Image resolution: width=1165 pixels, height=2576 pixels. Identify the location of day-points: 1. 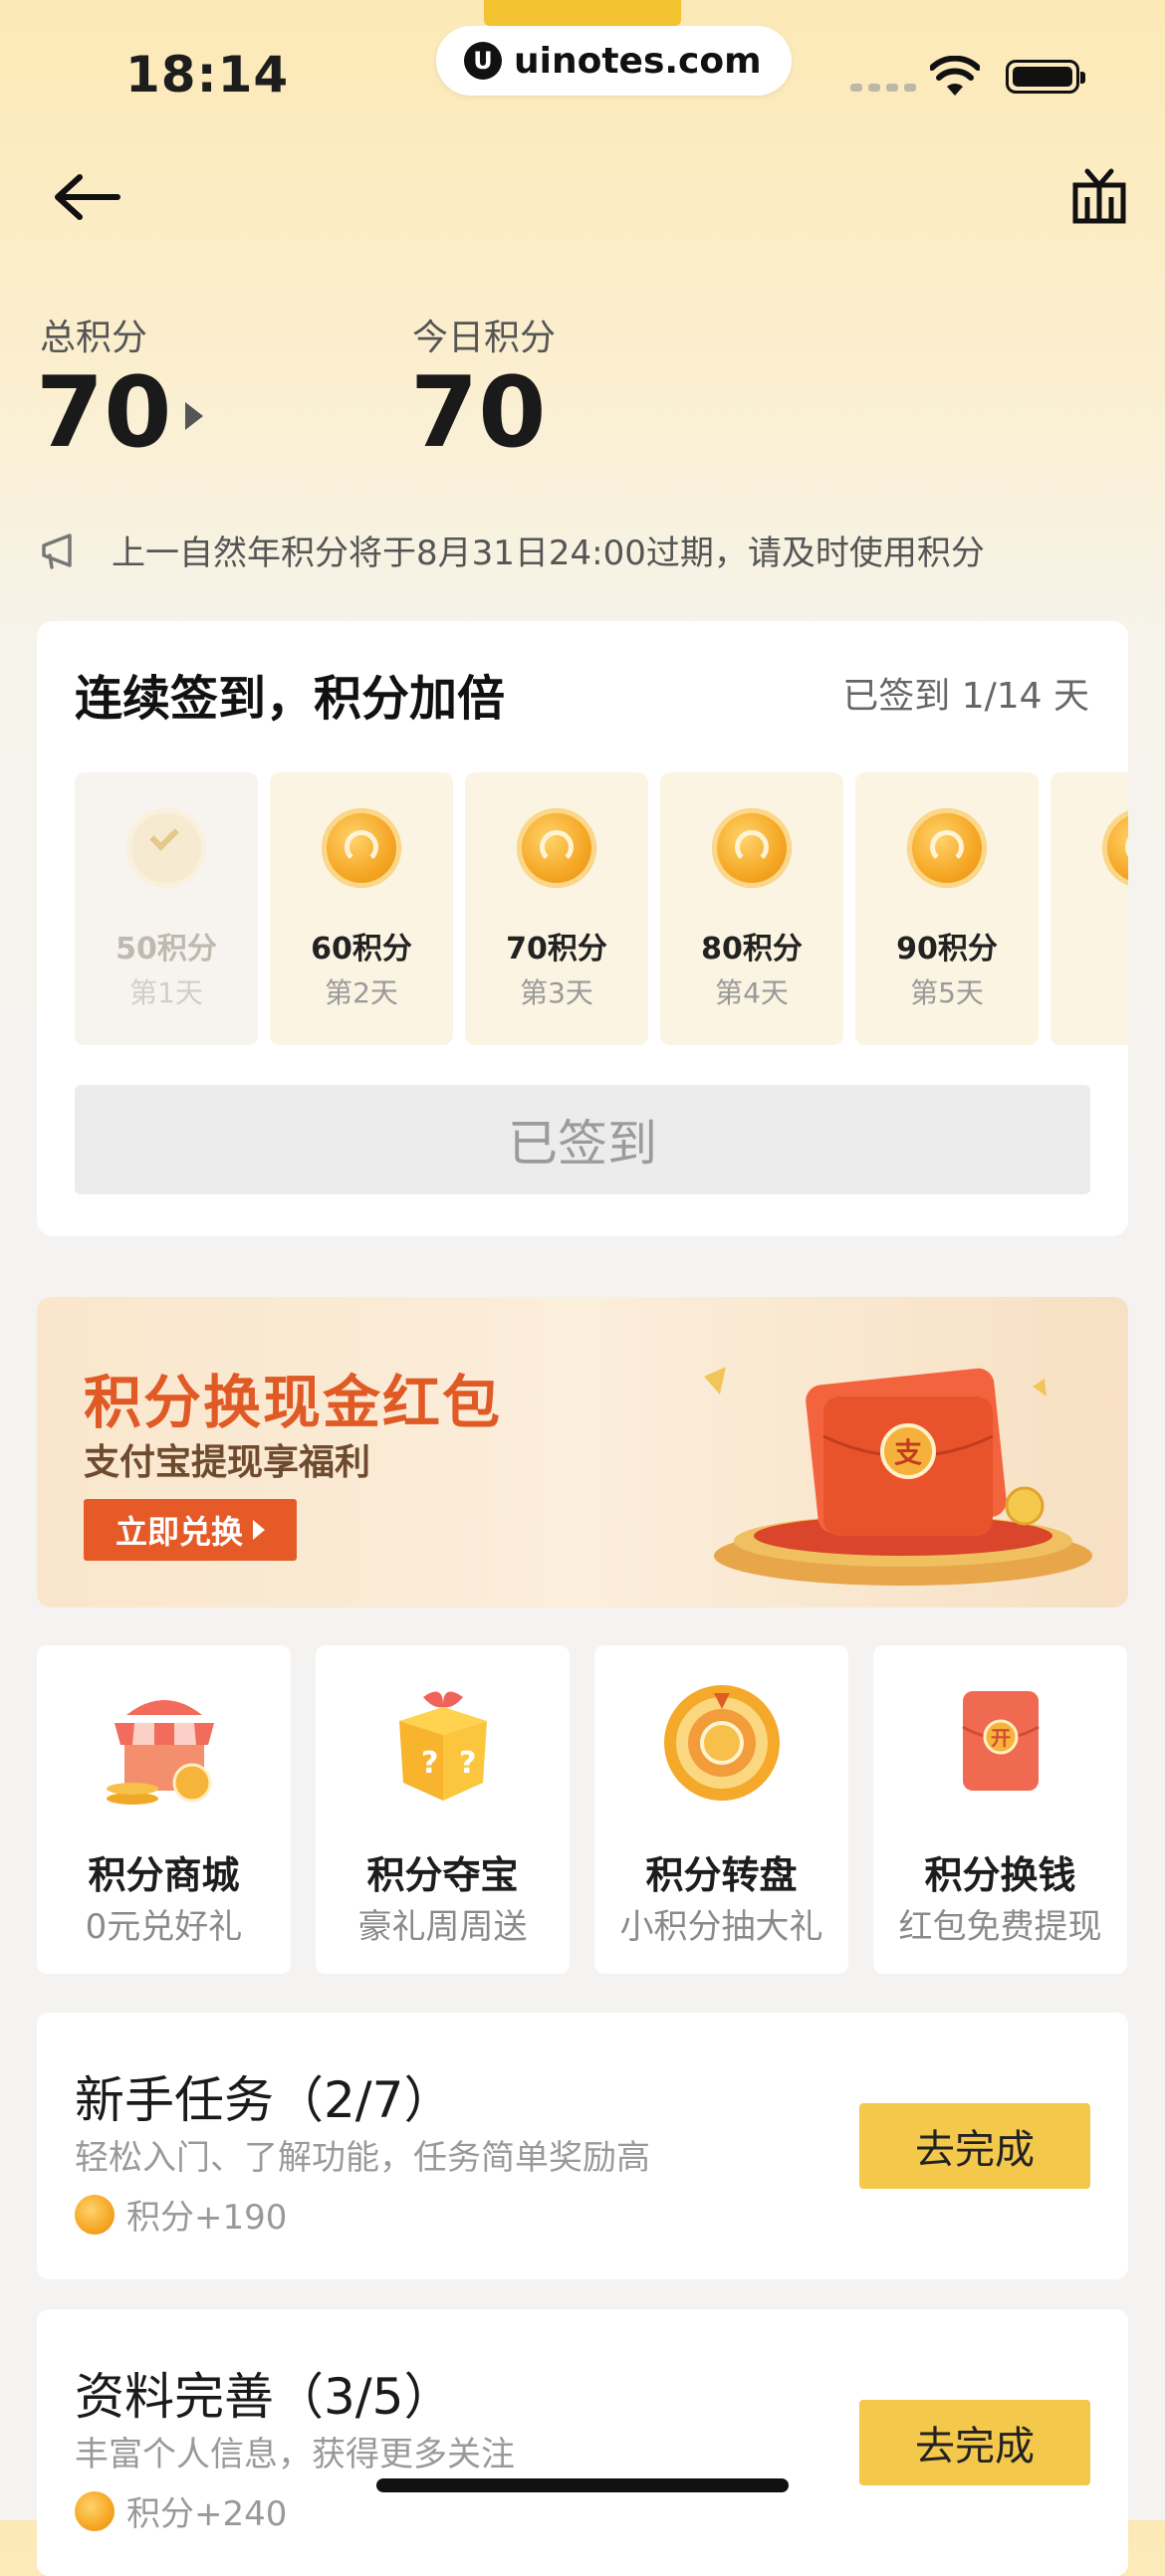
(1089, 941).